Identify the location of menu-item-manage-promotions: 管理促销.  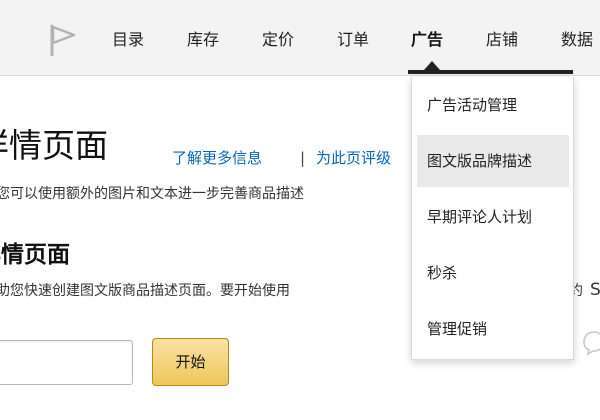
(493, 329).